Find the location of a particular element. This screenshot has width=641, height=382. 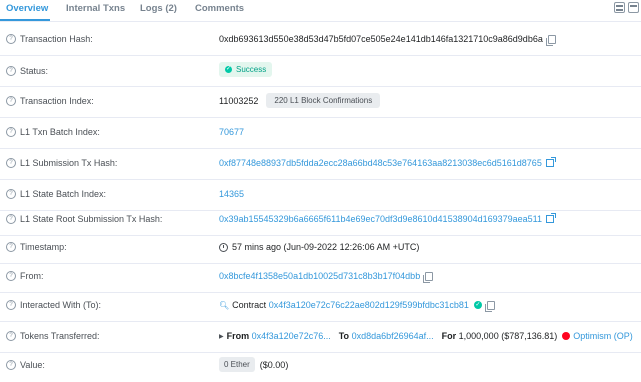

print-icon is located at coordinates (619, 7).